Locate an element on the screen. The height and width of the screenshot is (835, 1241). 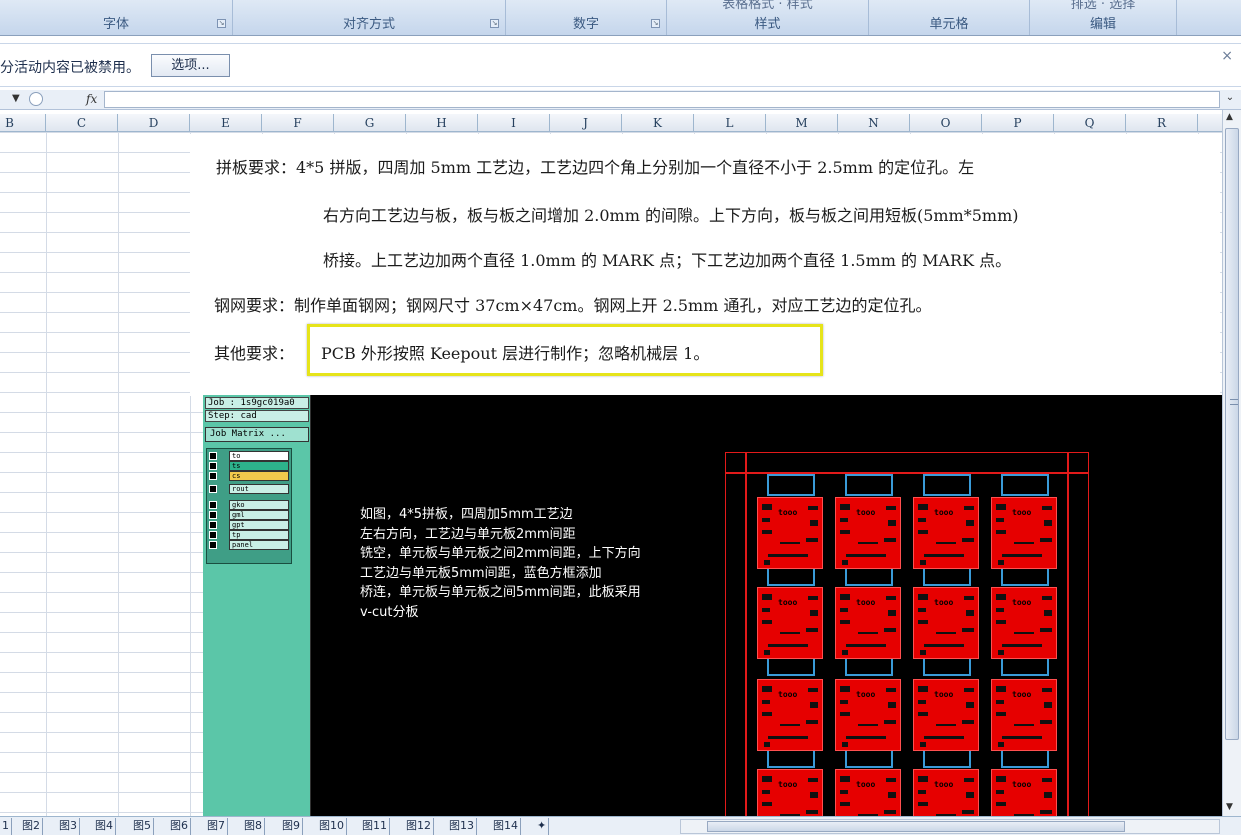
column-header-c: C is located at coordinates (82, 123).